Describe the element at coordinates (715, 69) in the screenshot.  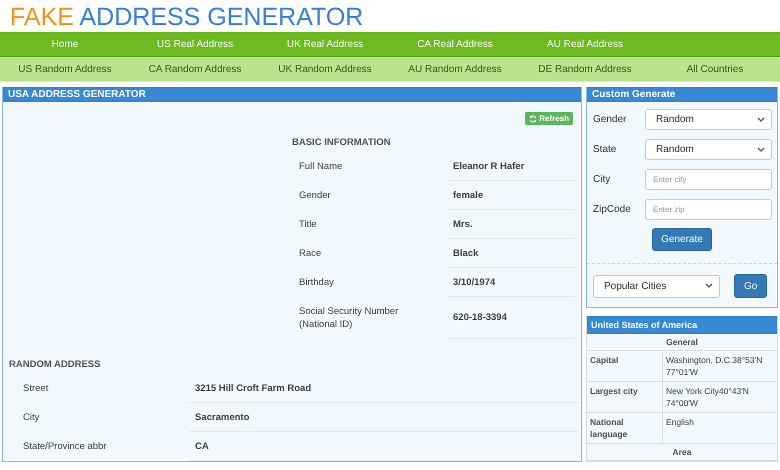
I see `nav-link: All Countries` at that location.